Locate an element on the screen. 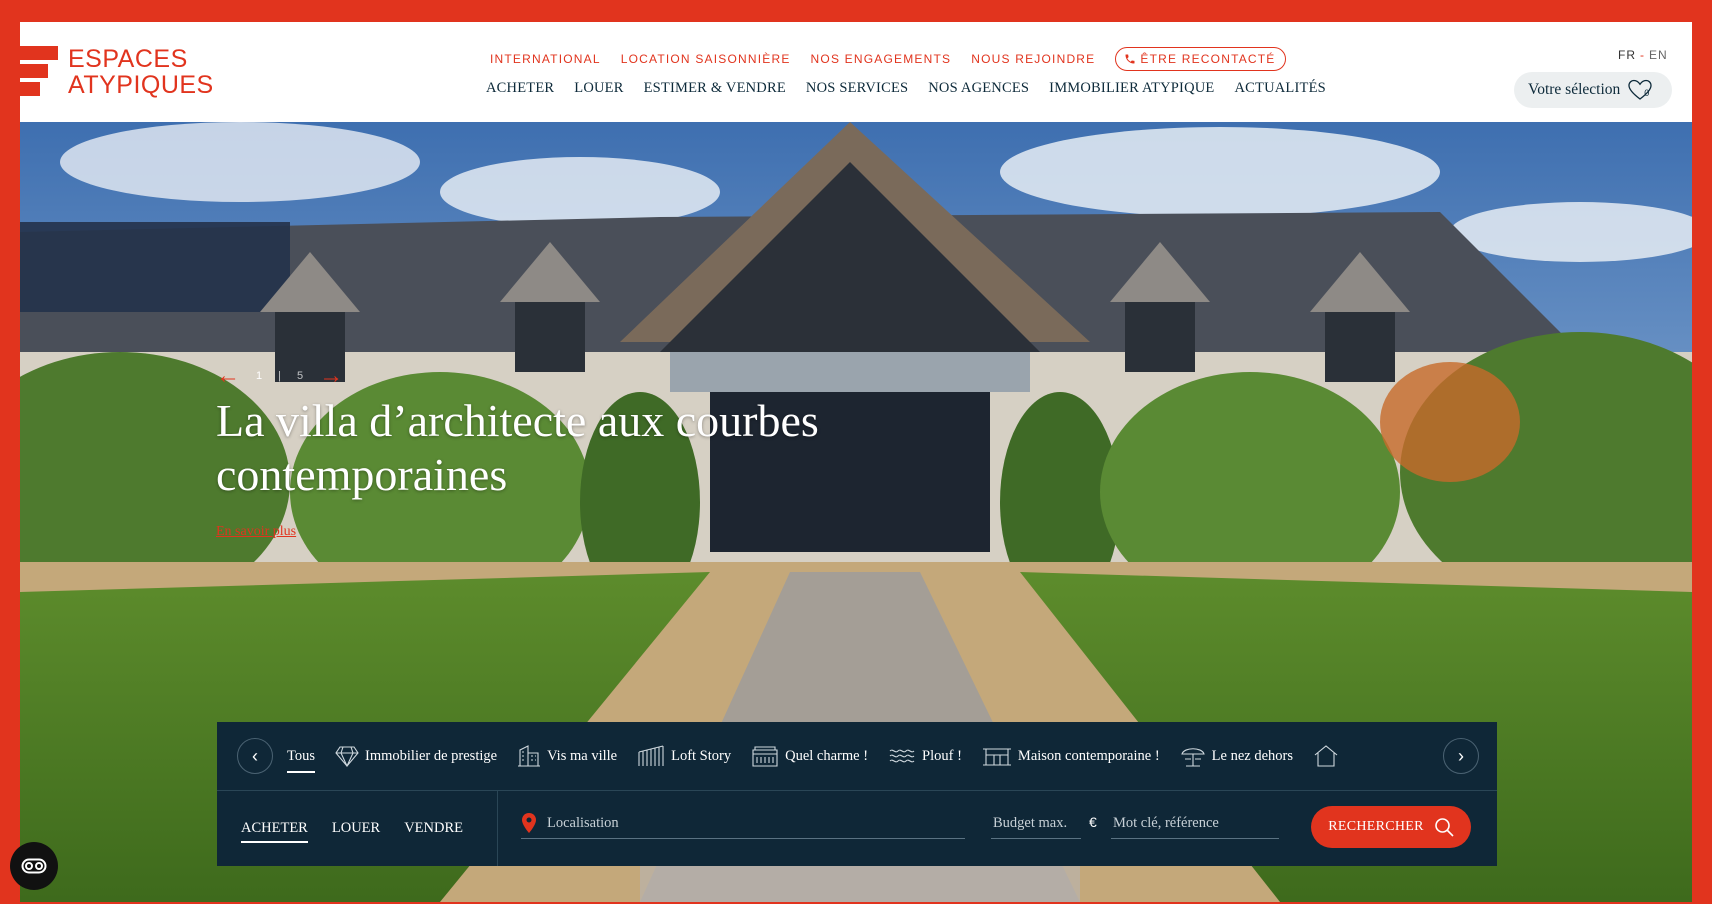 The height and width of the screenshot is (904, 1712). accessibility-icon is located at coordinates (34, 866).